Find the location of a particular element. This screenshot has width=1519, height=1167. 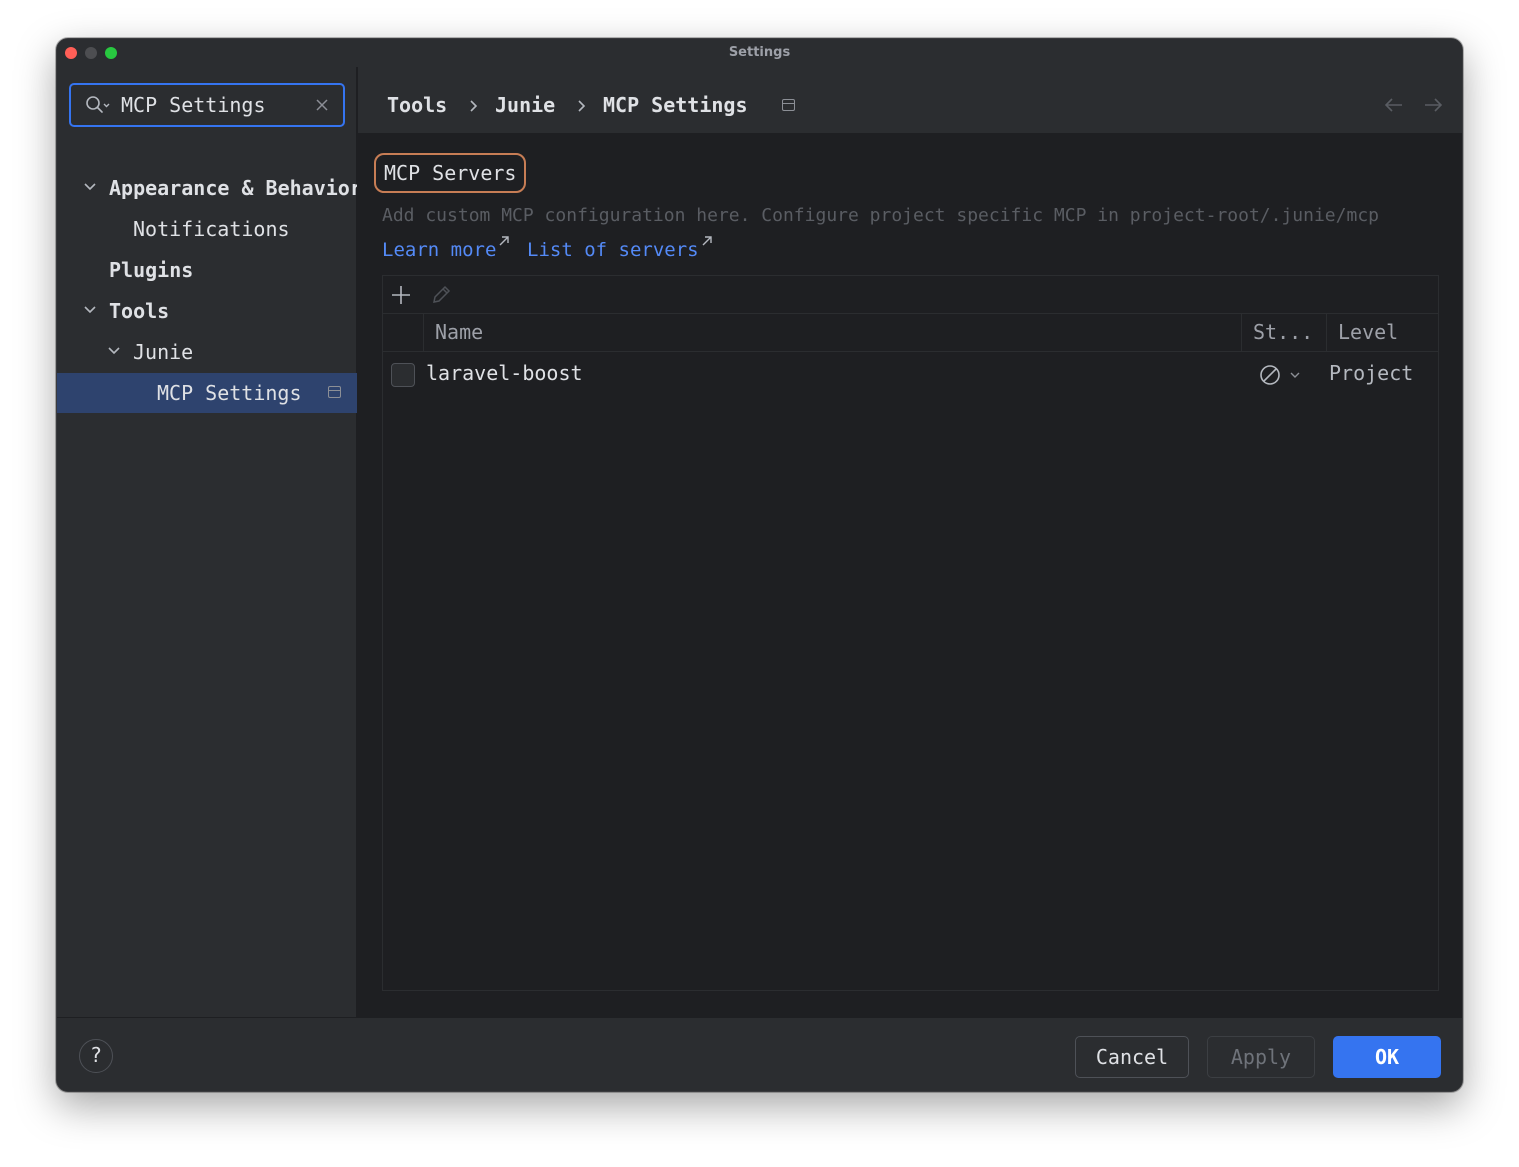

cancel-button: Cancel is located at coordinates (1132, 1057).